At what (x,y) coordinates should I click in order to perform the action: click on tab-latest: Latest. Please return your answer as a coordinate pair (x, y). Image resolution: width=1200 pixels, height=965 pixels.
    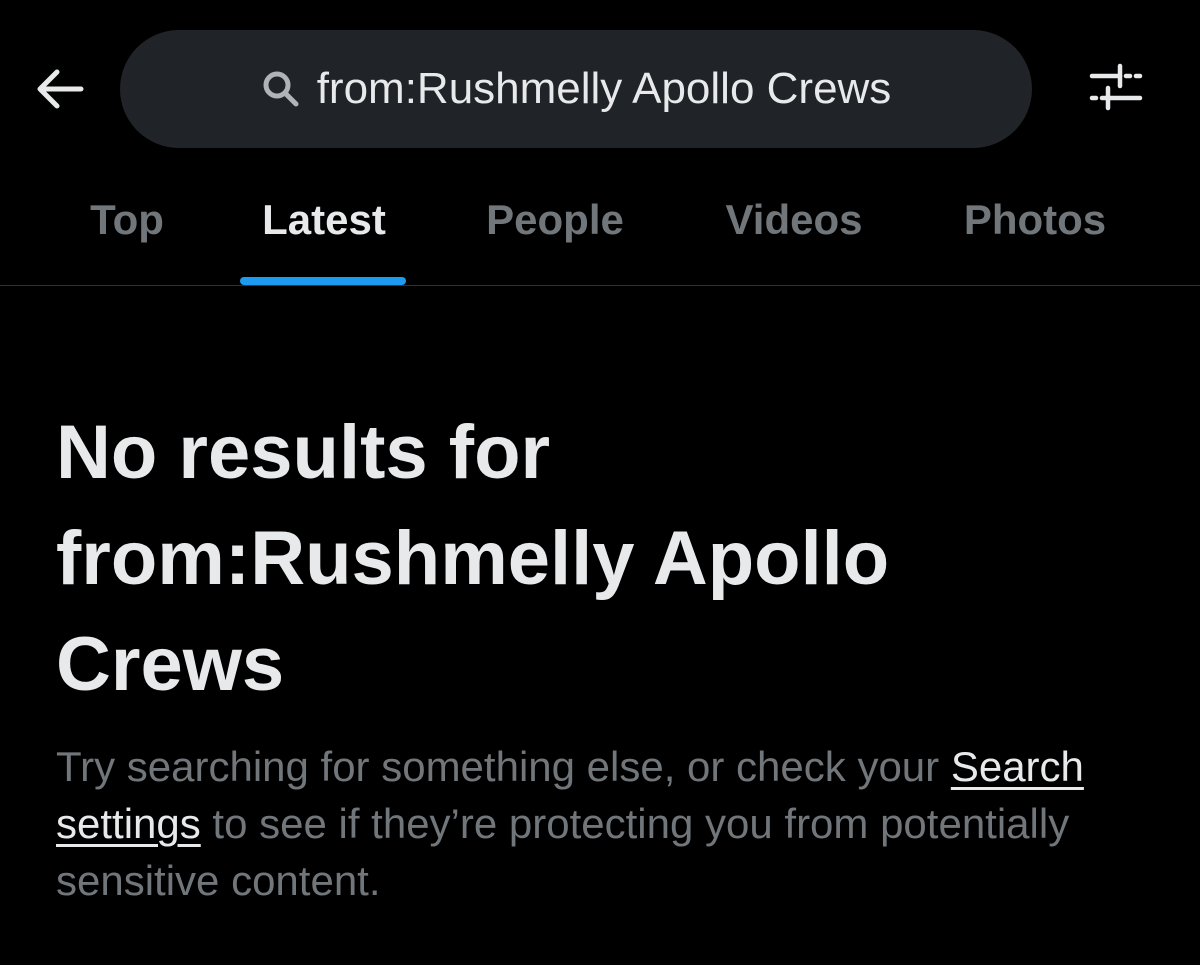
    Looking at the image, I should click on (324, 230).